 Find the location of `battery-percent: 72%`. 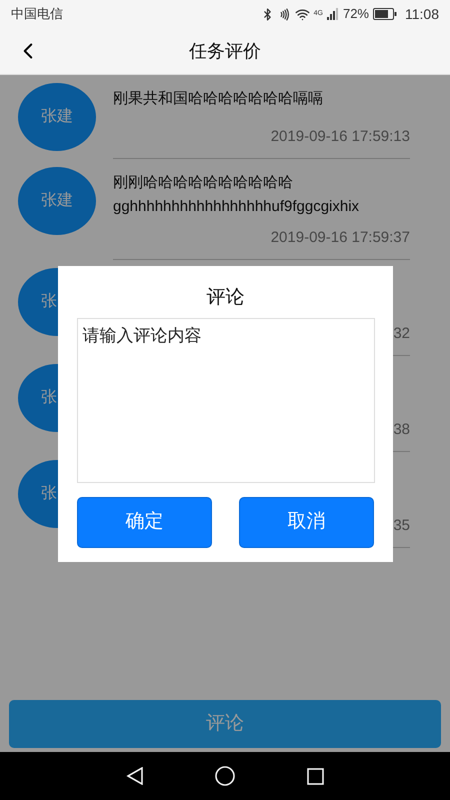

battery-percent: 72% is located at coordinates (355, 14).